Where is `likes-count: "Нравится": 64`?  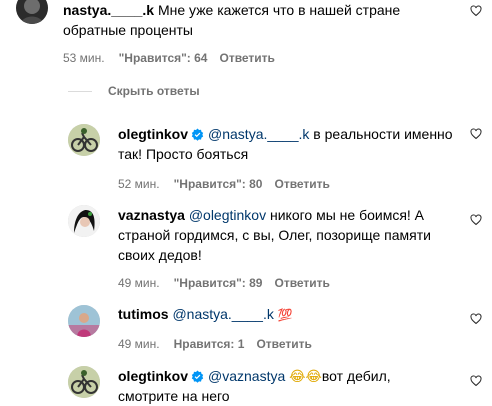
likes-count: "Нравится": 64 is located at coordinates (163, 58).